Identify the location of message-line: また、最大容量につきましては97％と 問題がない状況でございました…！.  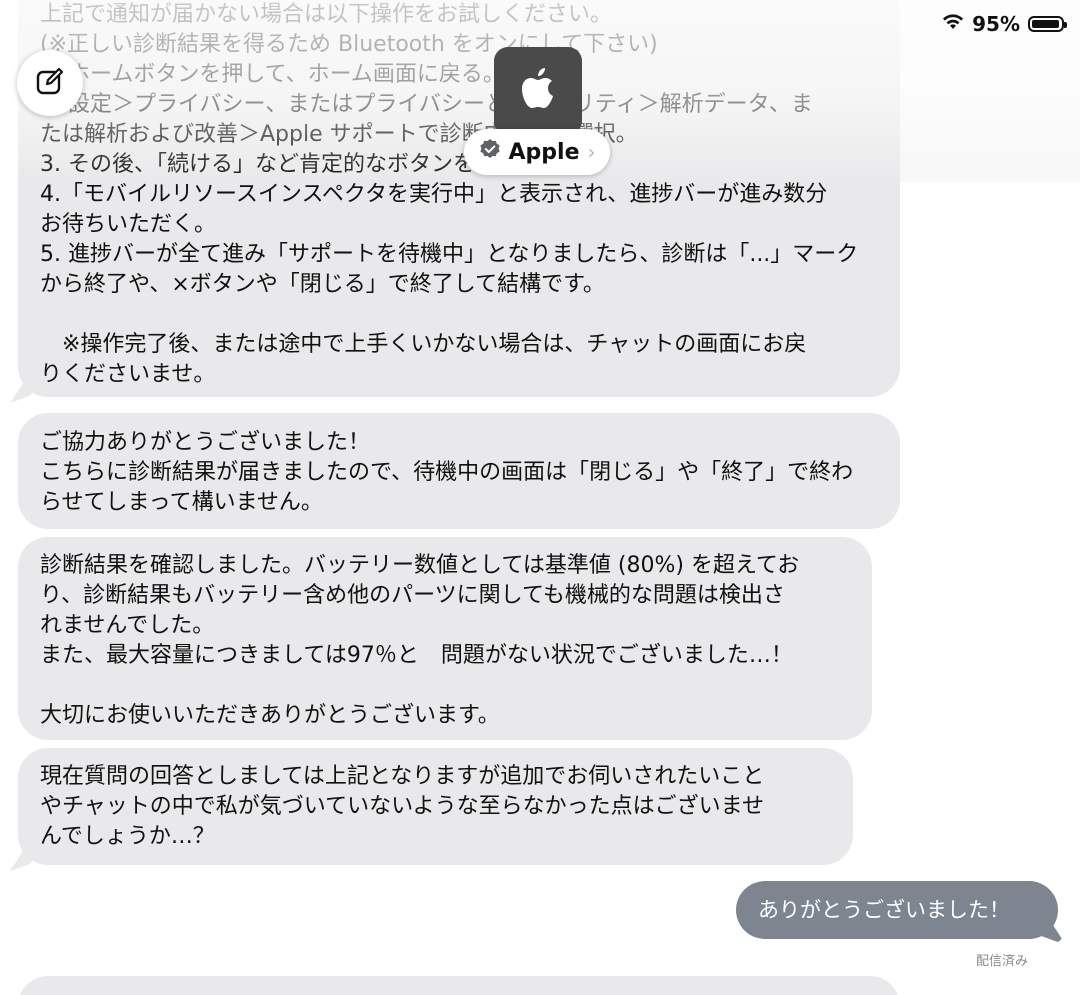
(416, 655).